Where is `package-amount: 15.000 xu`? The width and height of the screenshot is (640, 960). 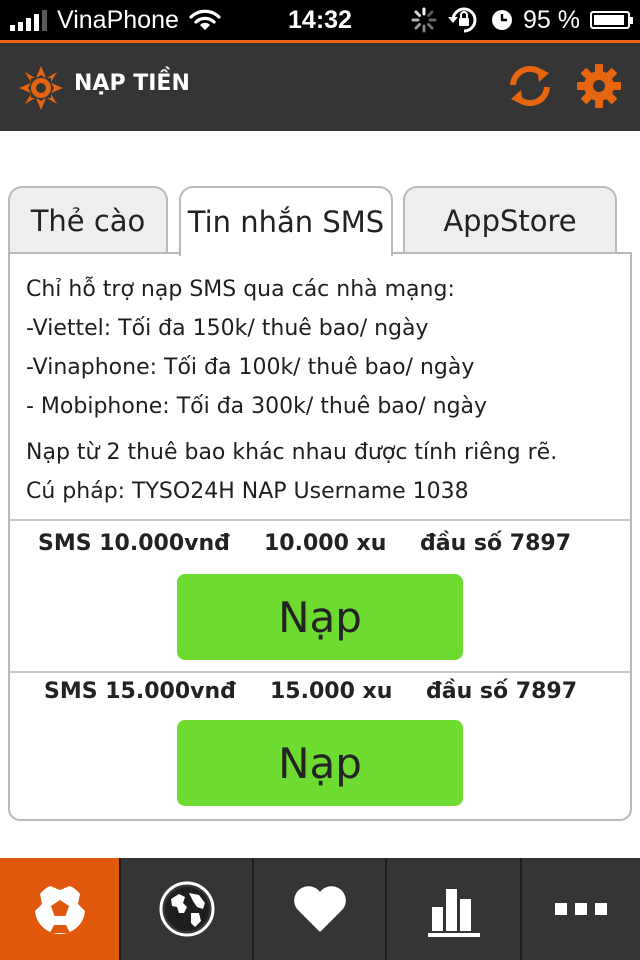 package-amount: 15.000 xu is located at coordinates (331, 691).